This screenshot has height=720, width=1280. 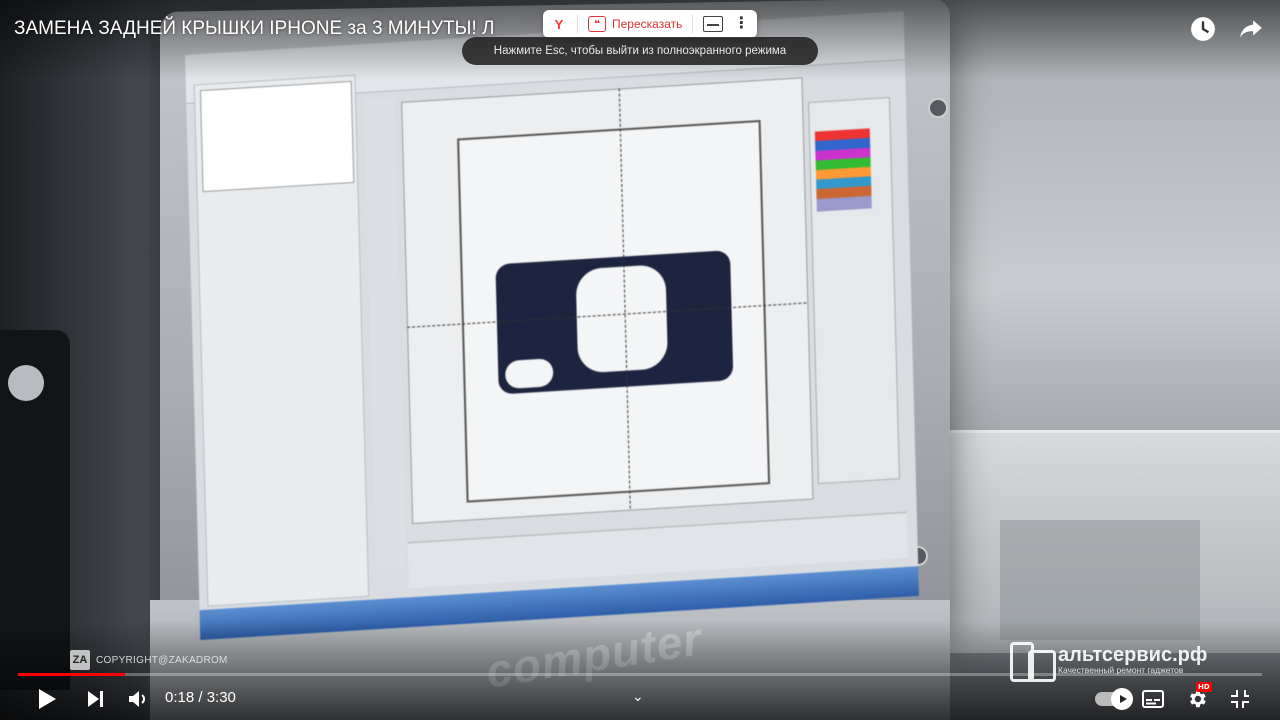 I want to click on next-icon, so click(x=95, y=699).